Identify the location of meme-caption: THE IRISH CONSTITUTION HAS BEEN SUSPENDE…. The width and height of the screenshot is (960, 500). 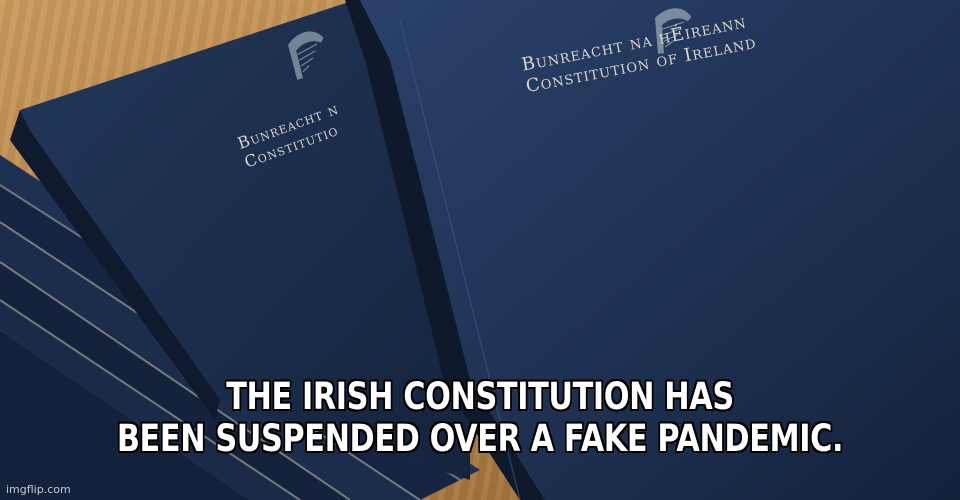
(479, 418).